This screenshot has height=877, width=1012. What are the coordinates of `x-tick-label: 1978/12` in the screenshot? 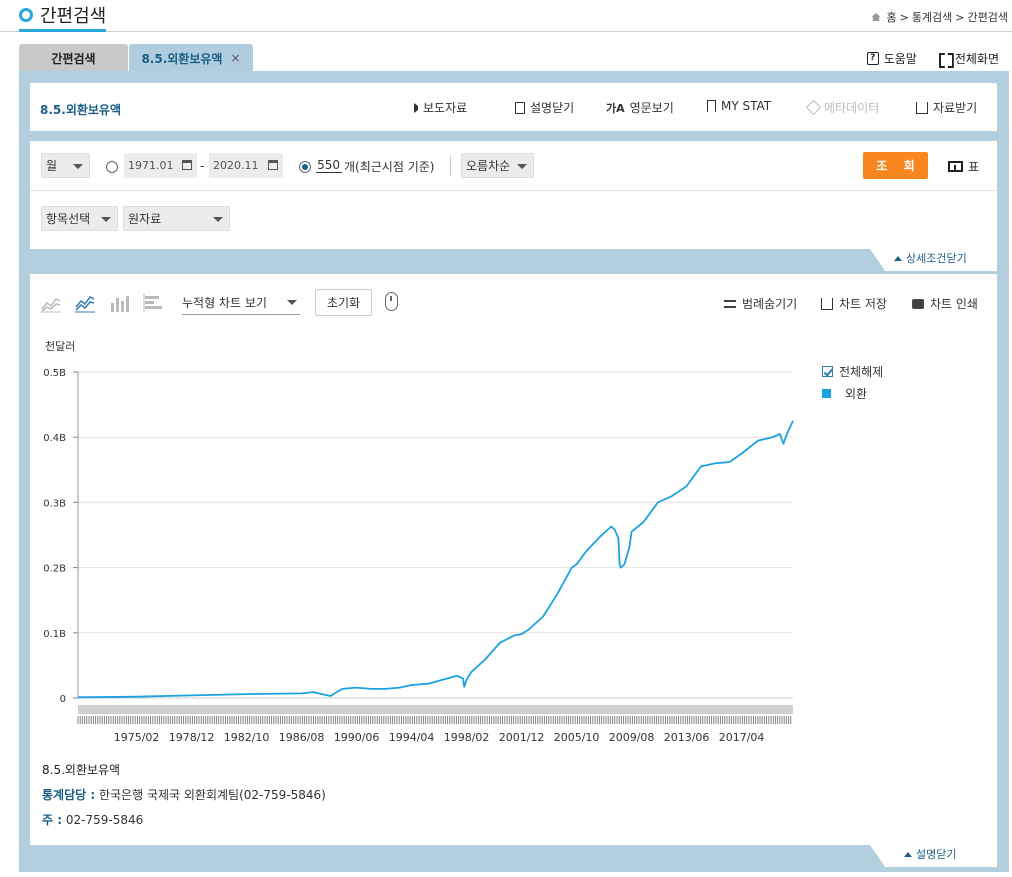 It's located at (192, 737).